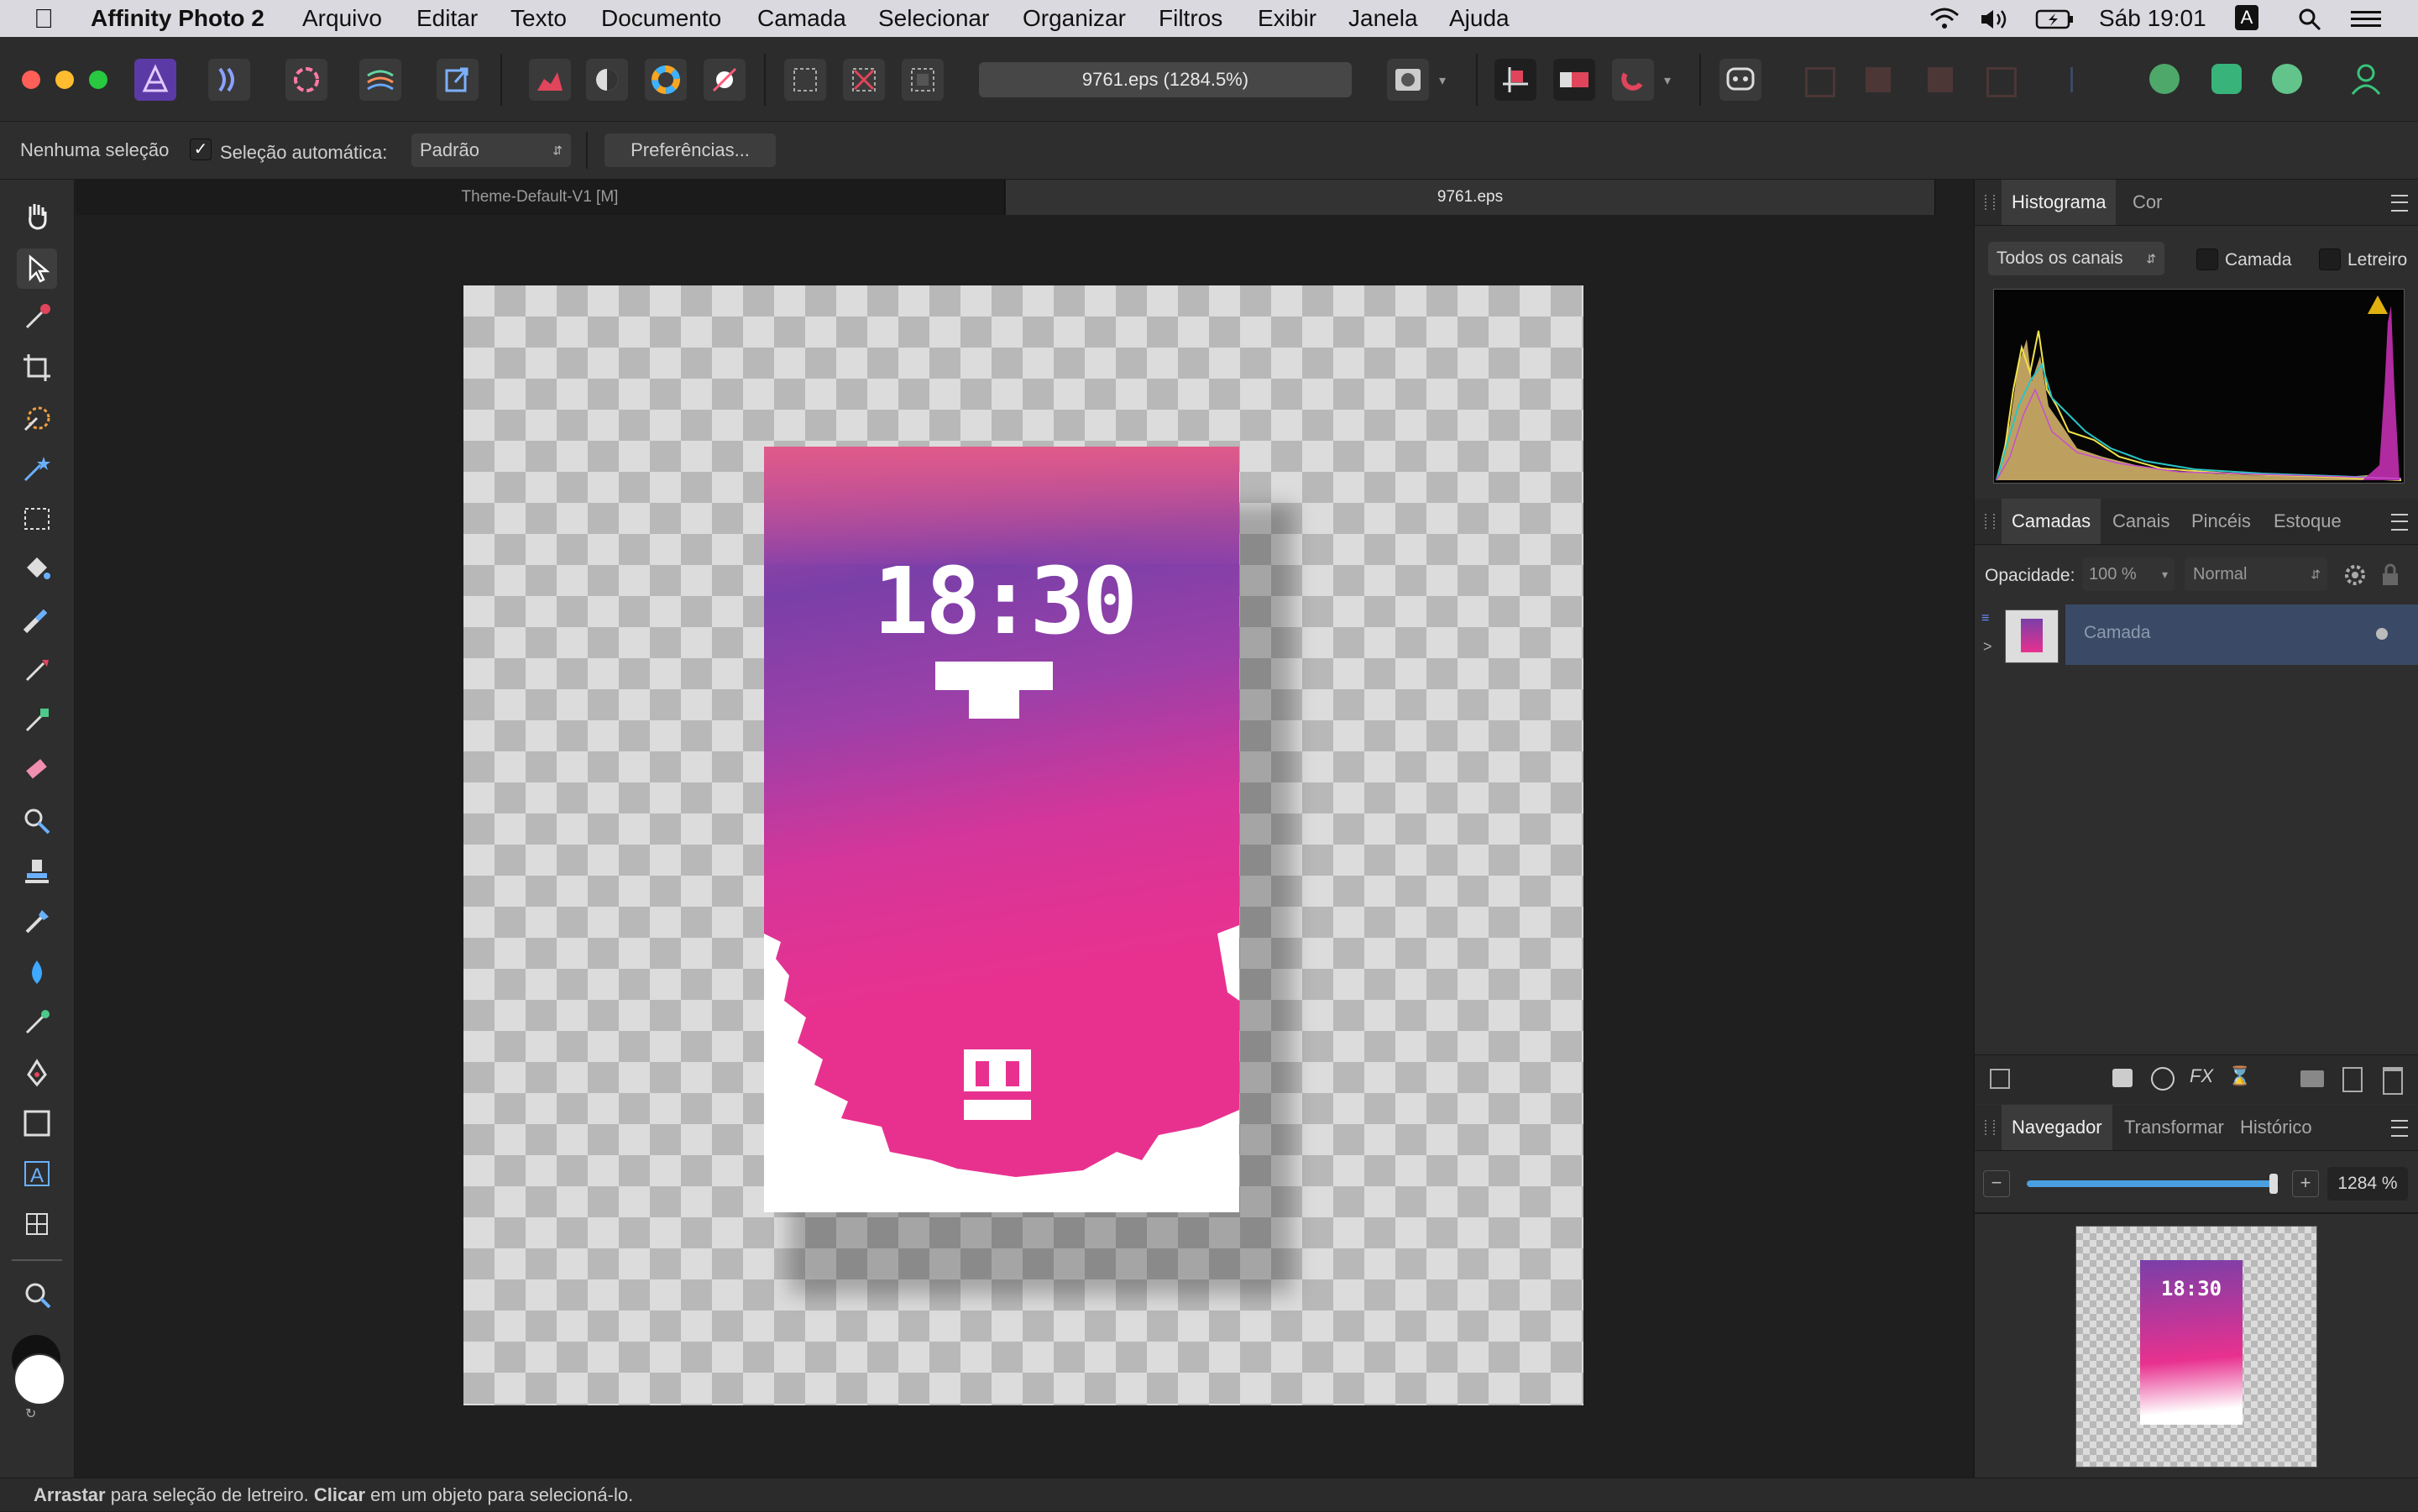  Describe the element at coordinates (2152, 18) in the screenshot. I see `menubar-clock: Sáb 19:01` at that location.